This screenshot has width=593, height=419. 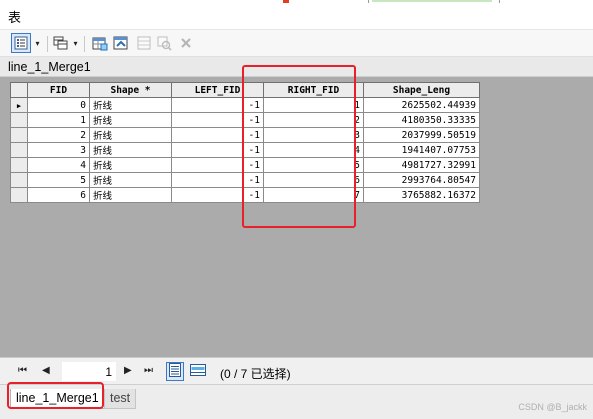 What do you see at coordinates (421, 150) in the screenshot?
I see `cell-shape-leng: 1941407.07753` at bounding box center [421, 150].